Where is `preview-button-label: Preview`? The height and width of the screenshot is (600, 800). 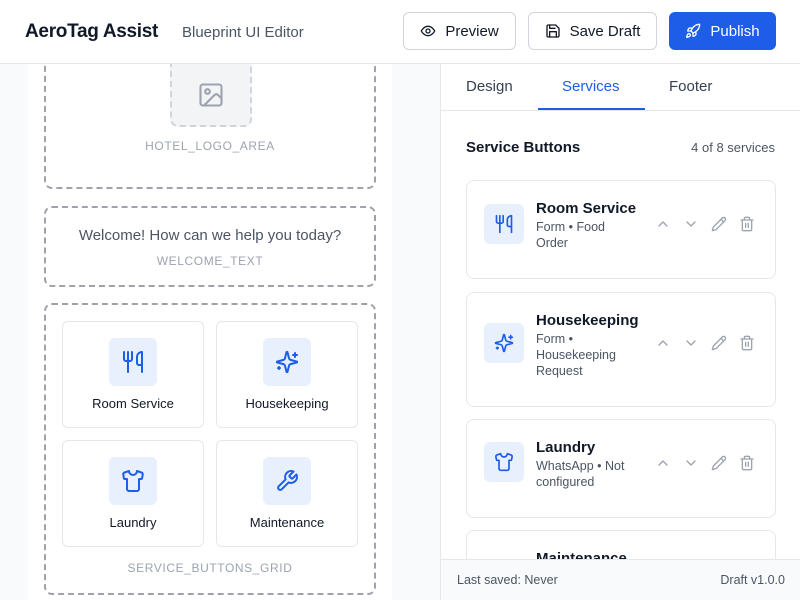 preview-button-label: Preview is located at coordinates (472, 31).